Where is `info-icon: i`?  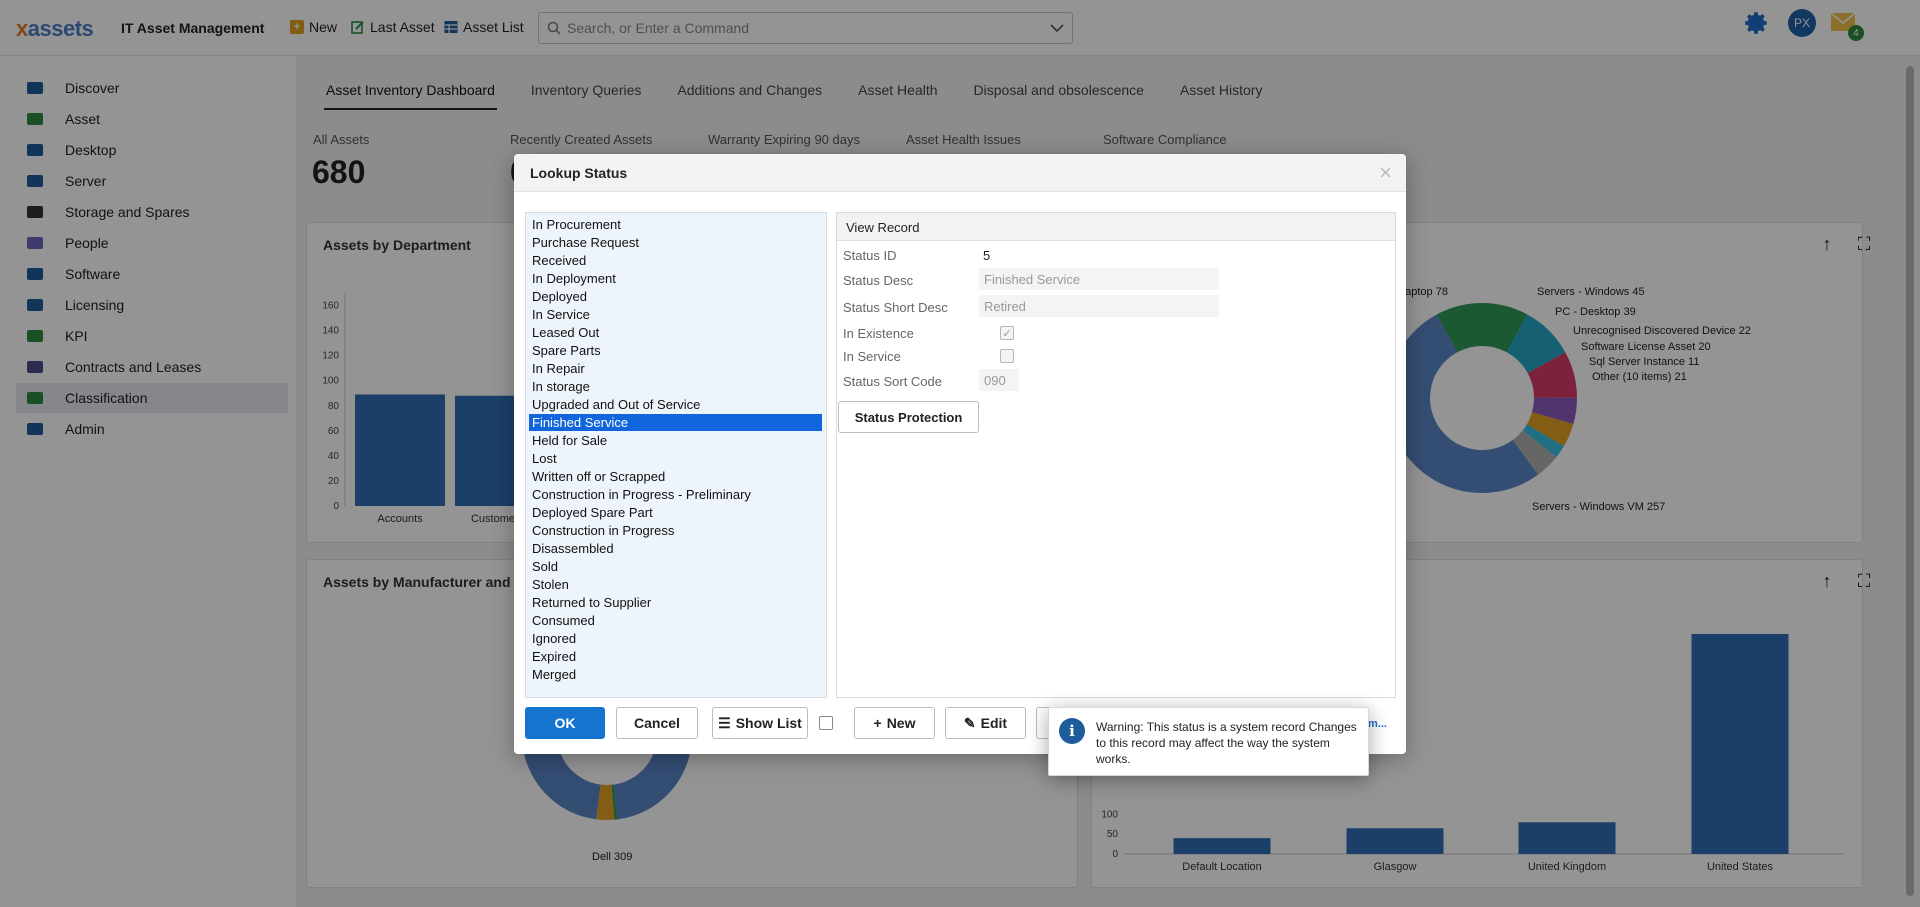 info-icon: i is located at coordinates (1072, 731).